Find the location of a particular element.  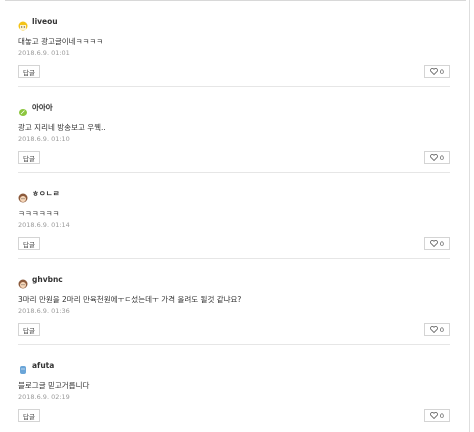

comment-nickname: ㅎㅇㄴㄹ is located at coordinates (46, 193).